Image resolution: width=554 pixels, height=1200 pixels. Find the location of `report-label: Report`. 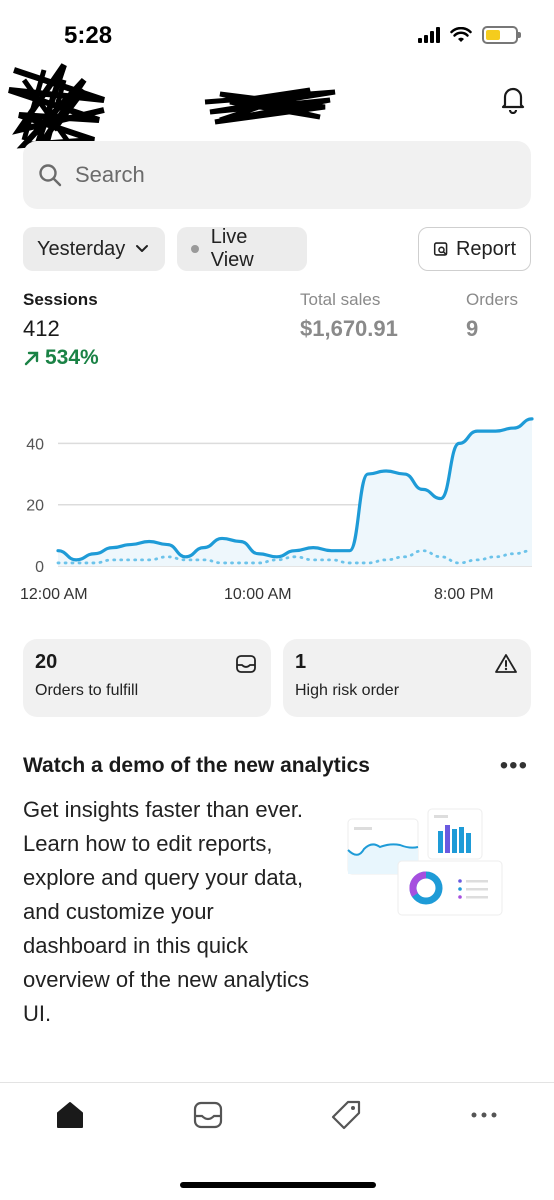

report-label: Report is located at coordinates (485, 248).